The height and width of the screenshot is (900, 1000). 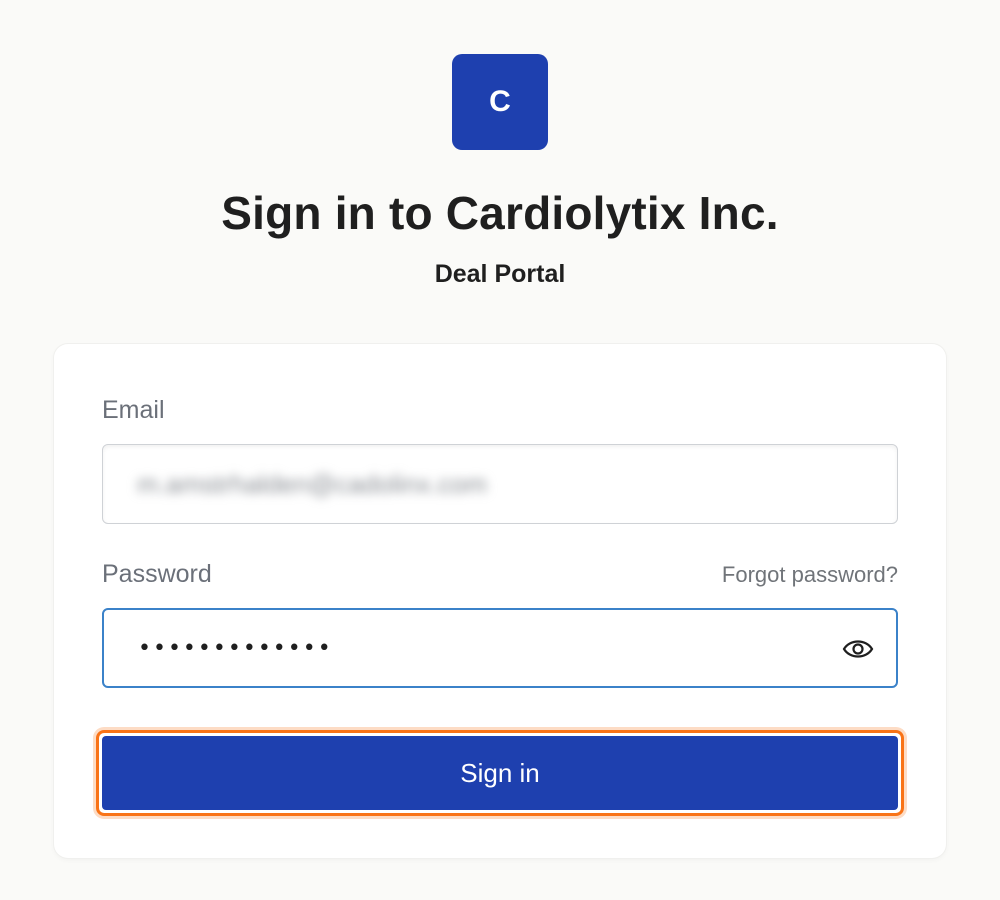 What do you see at coordinates (235, 648) in the screenshot?
I see `password-value: •••••••••••••` at bounding box center [235, 648].